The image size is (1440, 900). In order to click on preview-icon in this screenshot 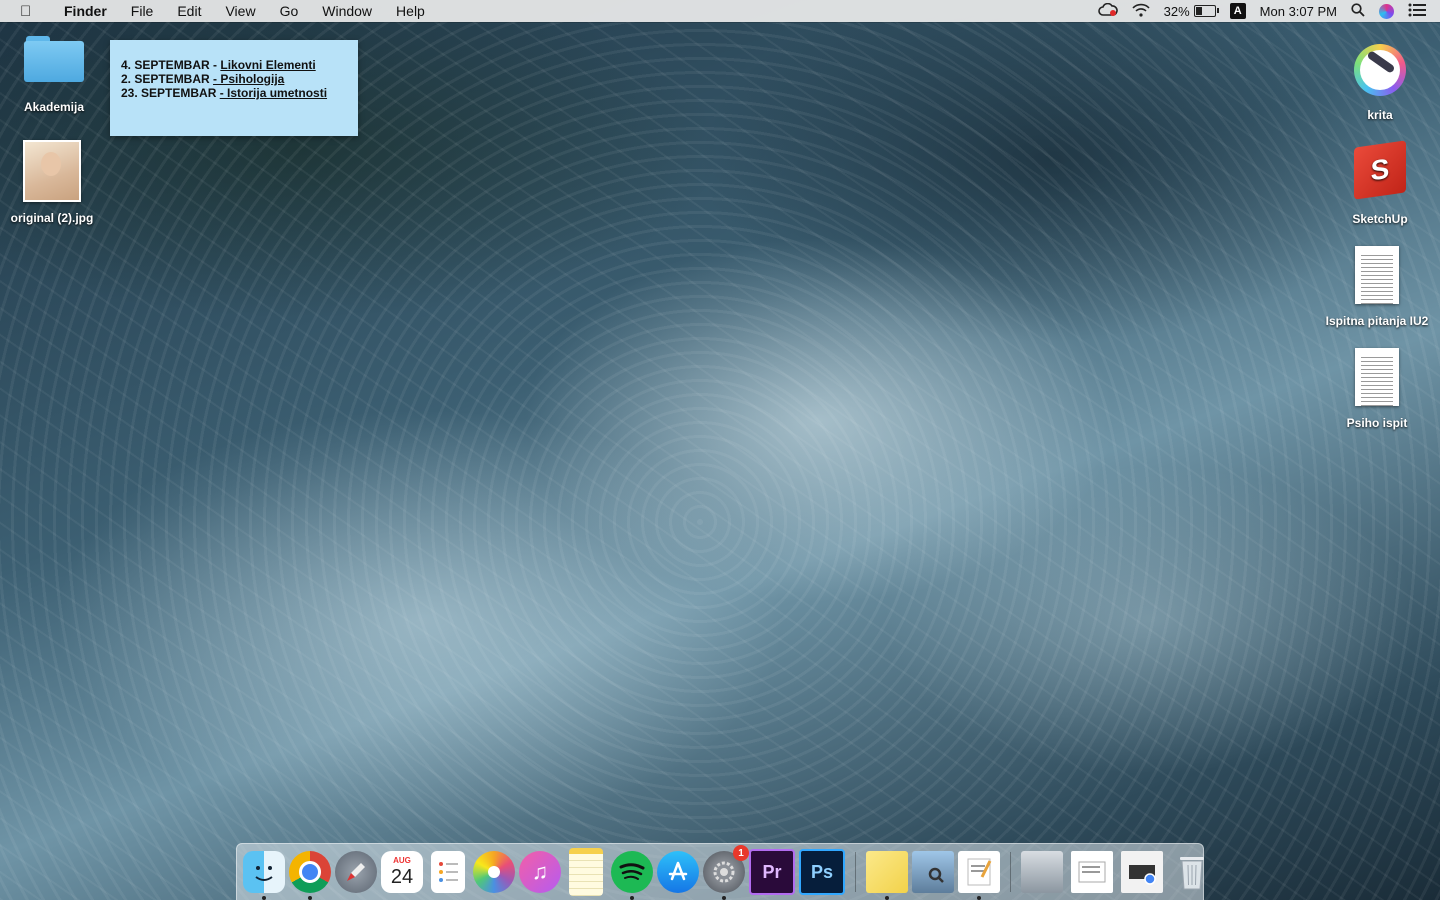, I will do `click(933, 872)`.